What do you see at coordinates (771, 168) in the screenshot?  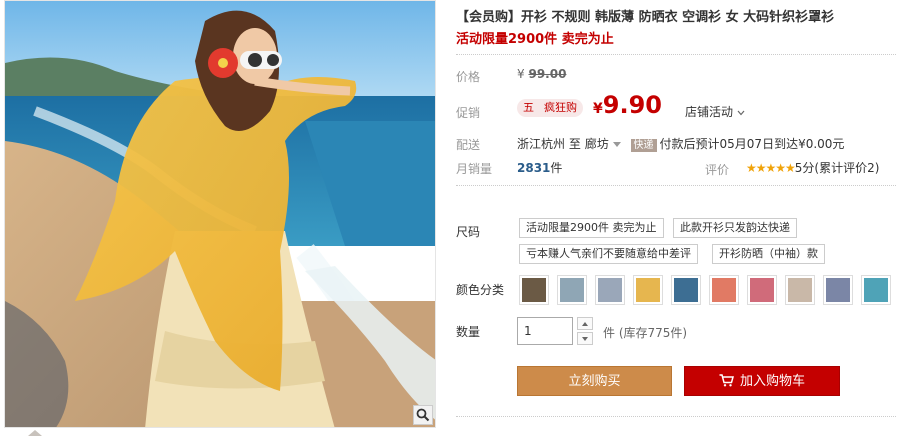 I see `rating-stars: ★★★★★` at bounding box center [771, 168].